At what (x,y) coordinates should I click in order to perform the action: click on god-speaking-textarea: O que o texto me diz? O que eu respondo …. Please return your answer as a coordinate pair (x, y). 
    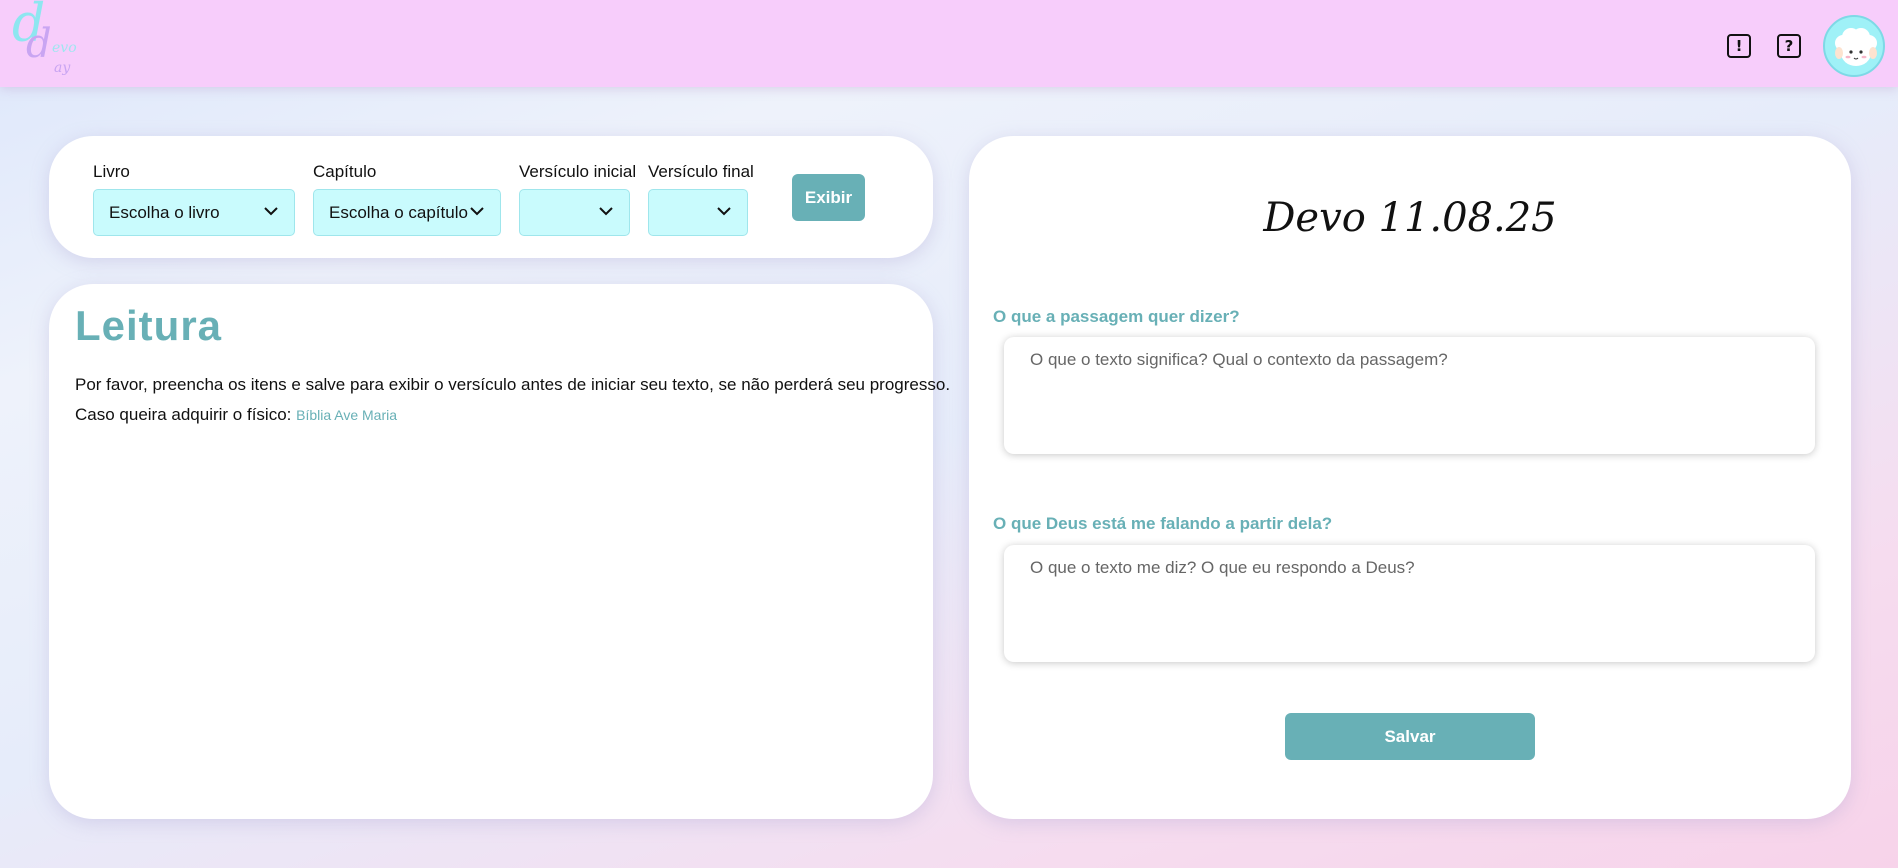
    Looking at the image, I should click on (1409, 603).